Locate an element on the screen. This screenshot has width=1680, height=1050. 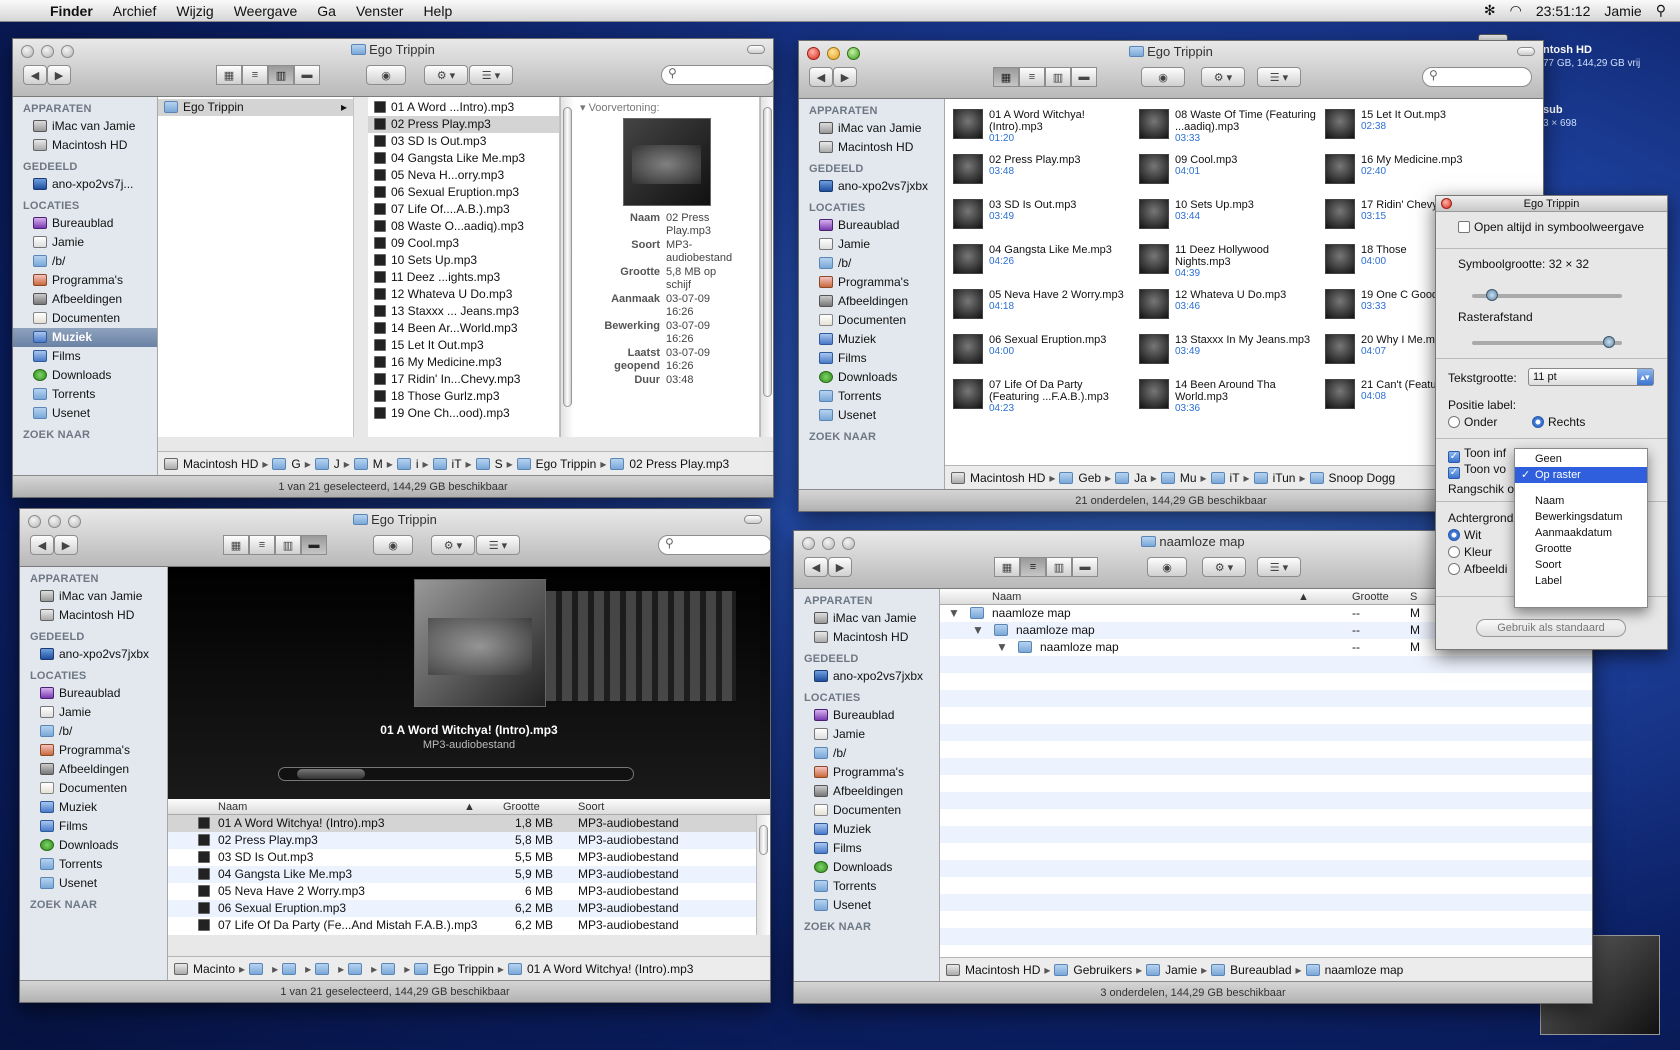
dropdown-item: Bewerkingsdatum is located at coordinates (1581, 517).